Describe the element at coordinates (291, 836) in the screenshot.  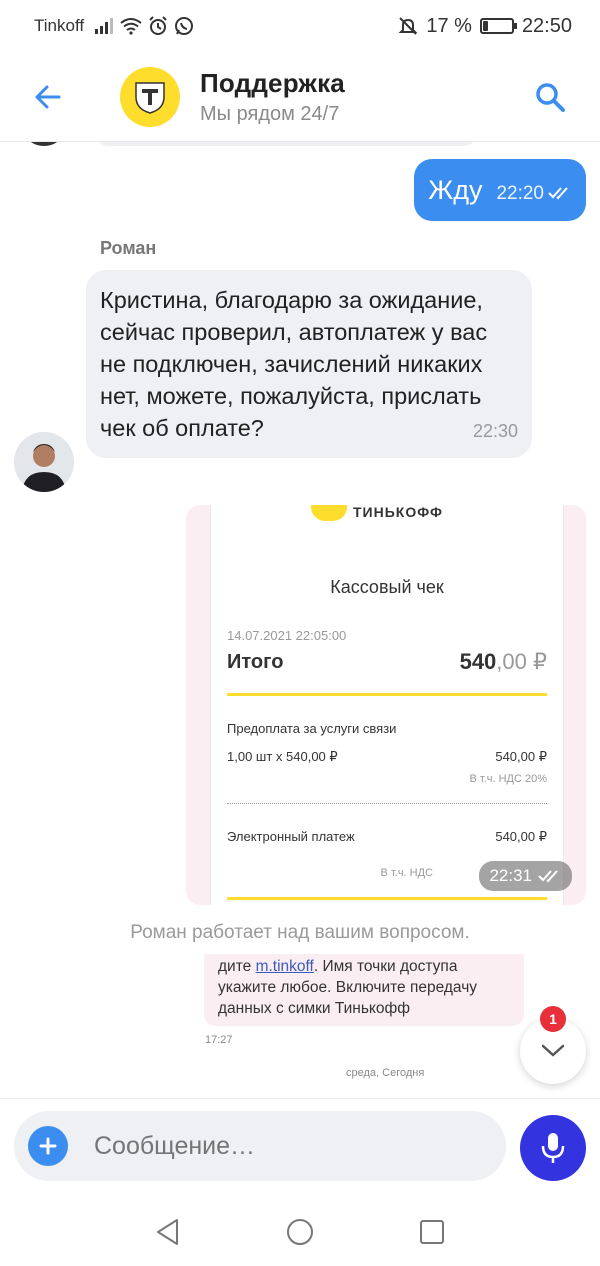
I see `receipt-payment-label: Электронный платеж` at that location.